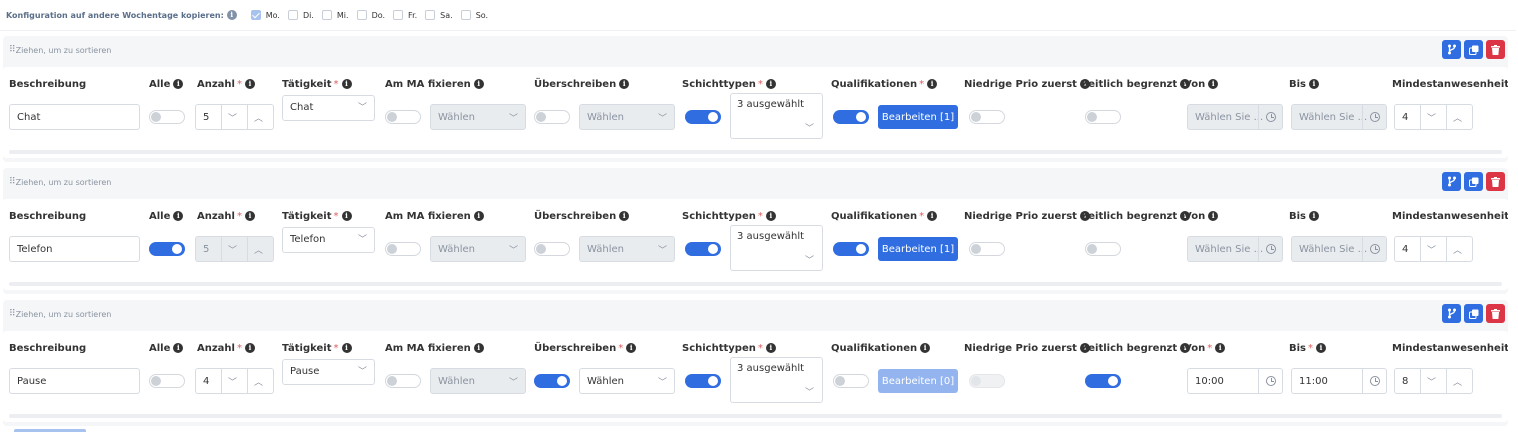 The width and height of the screenshot is (1518, 432). I want to click on day-checkbox-fr: Fr., so click(405, 15).